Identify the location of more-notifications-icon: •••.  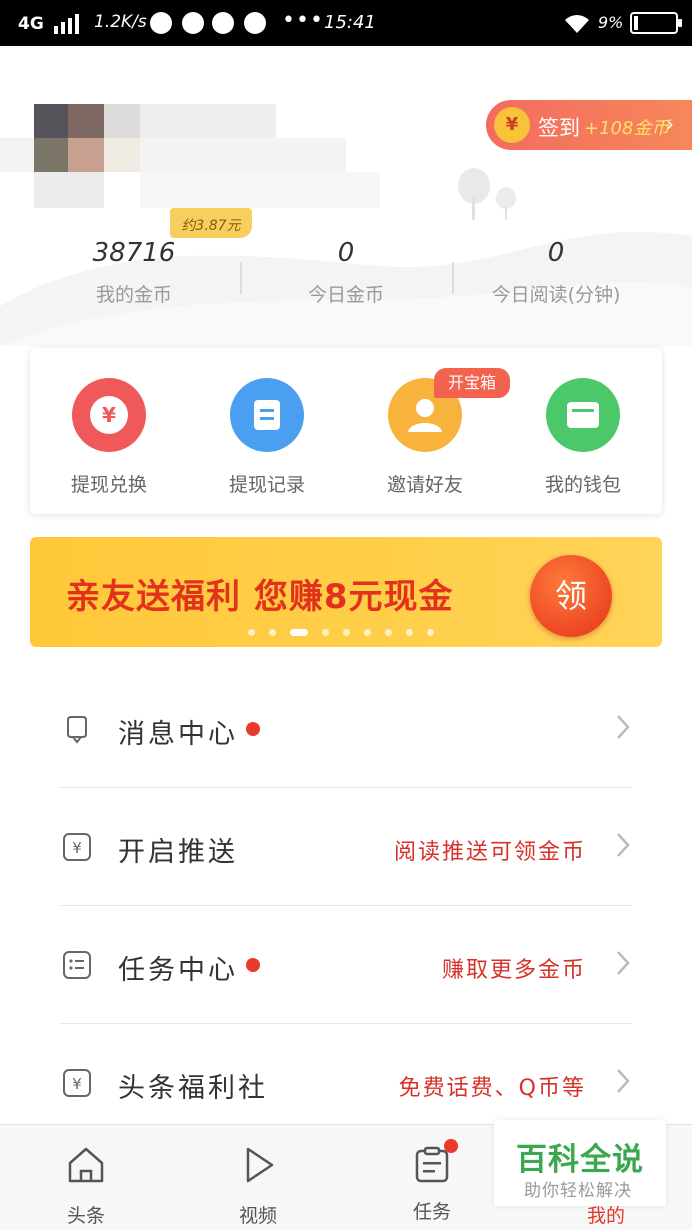
(303, 20).